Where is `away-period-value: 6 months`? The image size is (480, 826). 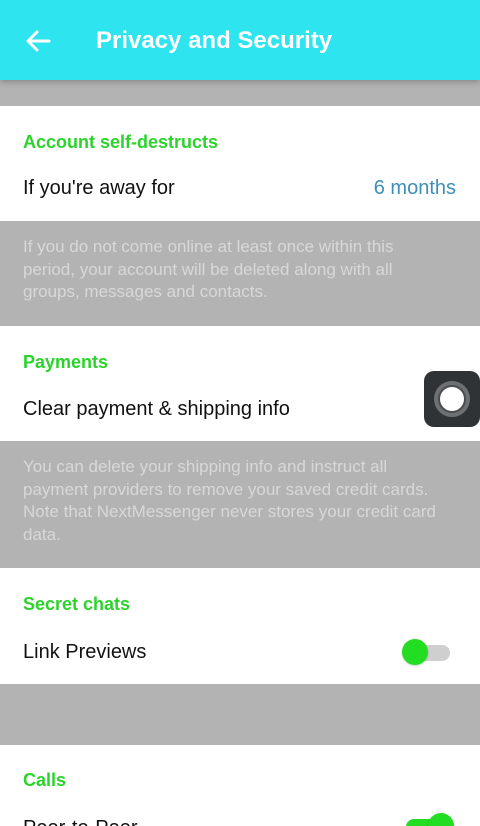
away-period-value: 6 months is located at coordinates (414, 188).